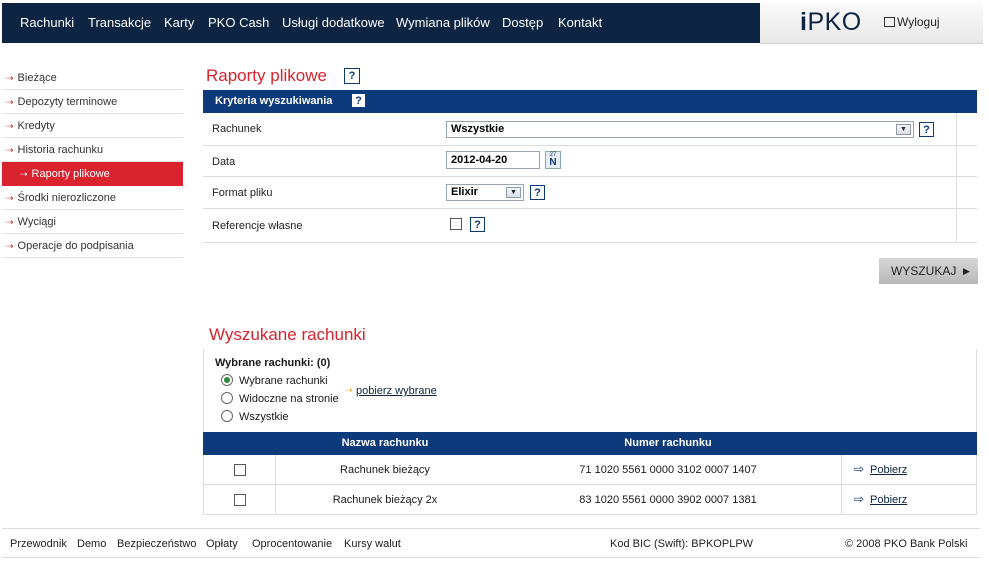 The height and width of the screenshot is (568, 989). Describe the element at coordinates (522, 23) in the screenshot. I see `nav-dostep: Dostęp` at that location.